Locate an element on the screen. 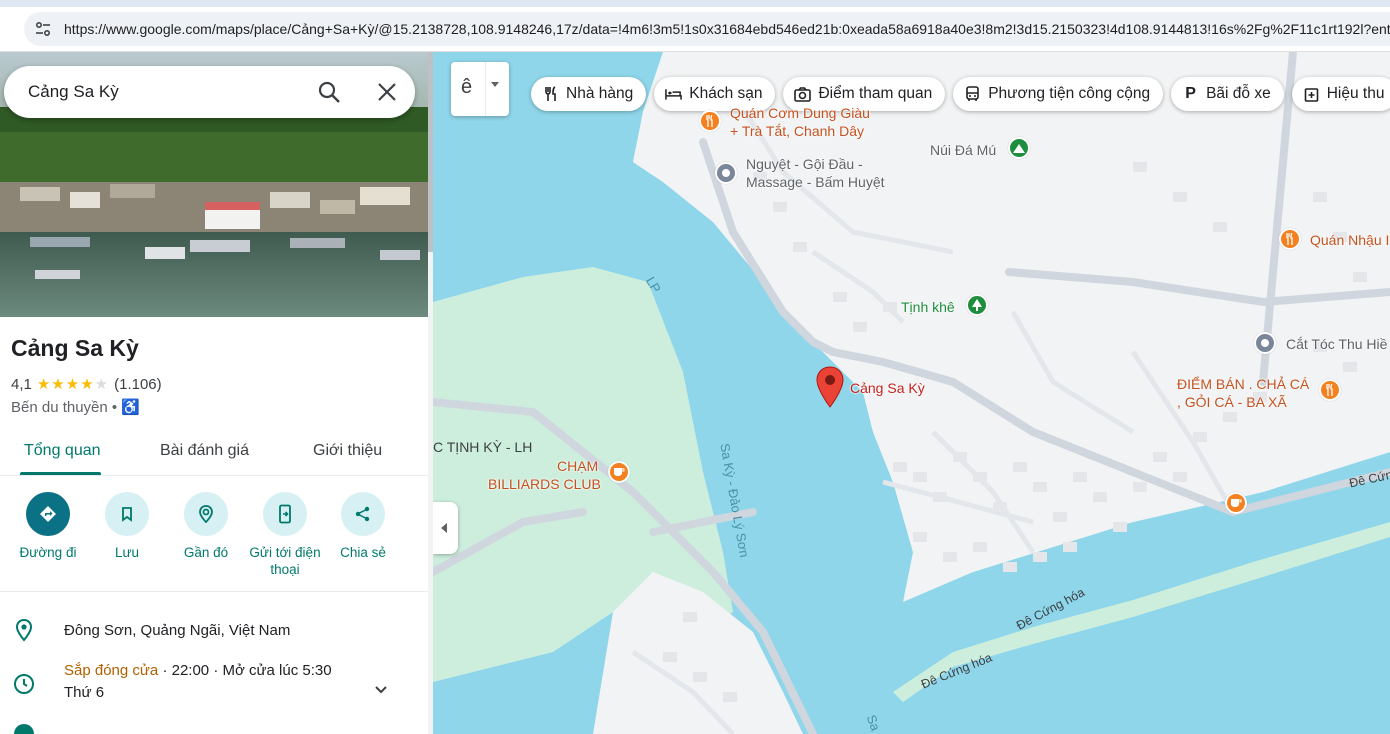 Image resolution: width=1390 pixels, height=734 pixels. tab-strip is located at coordinates (695, 3).